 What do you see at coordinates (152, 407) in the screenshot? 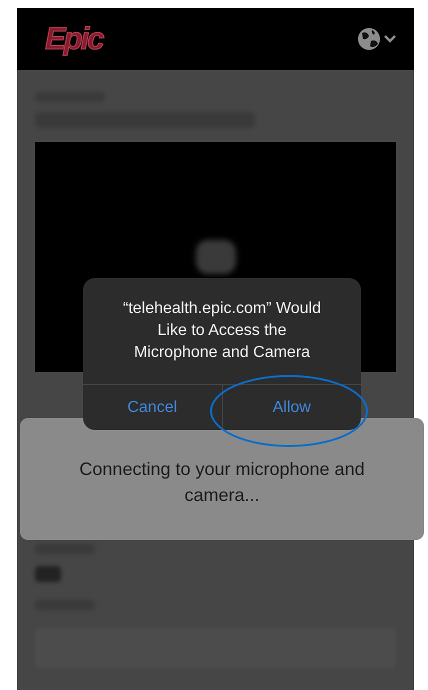
I see `dialog-button: Cancel` at bounding box center [152, 407].